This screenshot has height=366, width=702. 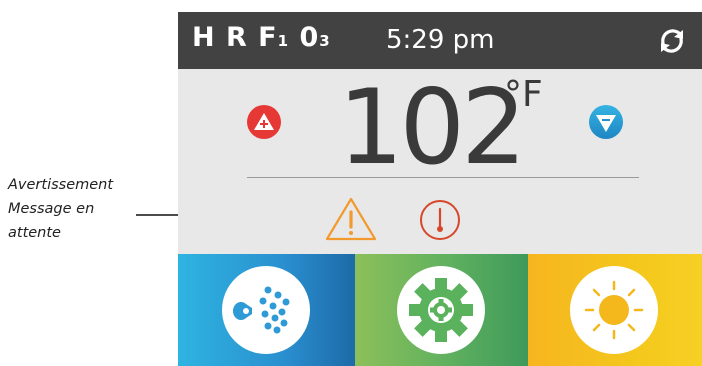 I want to click on thermometer-alert-icon, so click(x=440, y=220).